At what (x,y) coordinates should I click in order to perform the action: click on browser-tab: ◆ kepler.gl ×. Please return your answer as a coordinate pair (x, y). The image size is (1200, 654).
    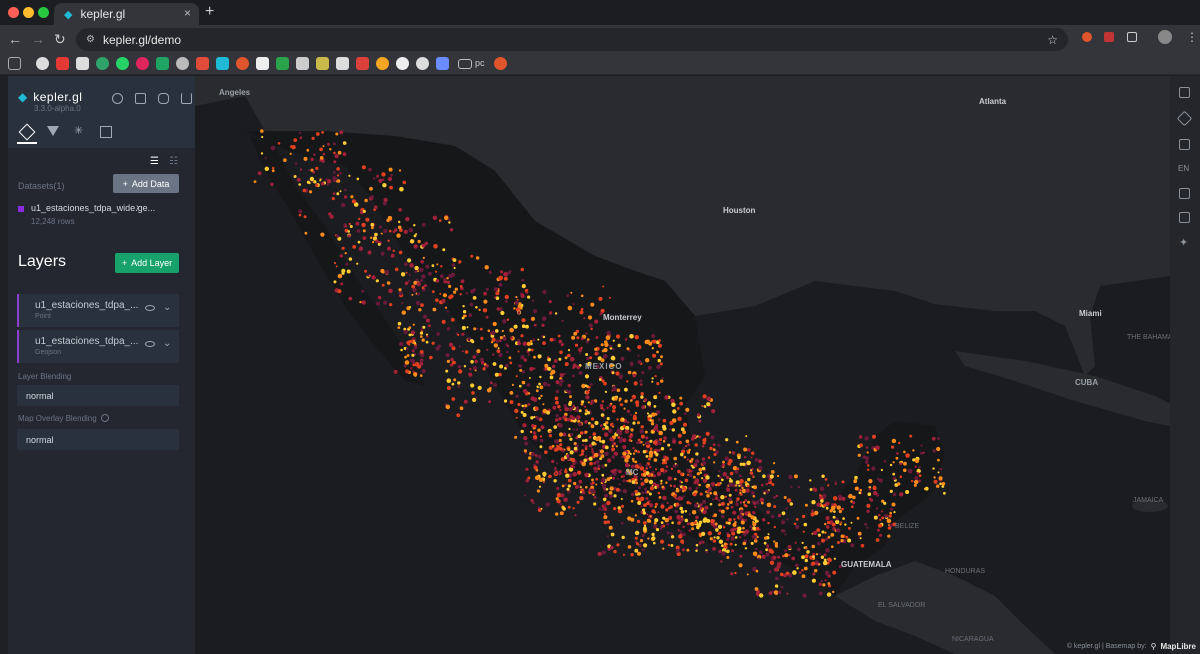
    Looking at the image, I should click on (126, 14).